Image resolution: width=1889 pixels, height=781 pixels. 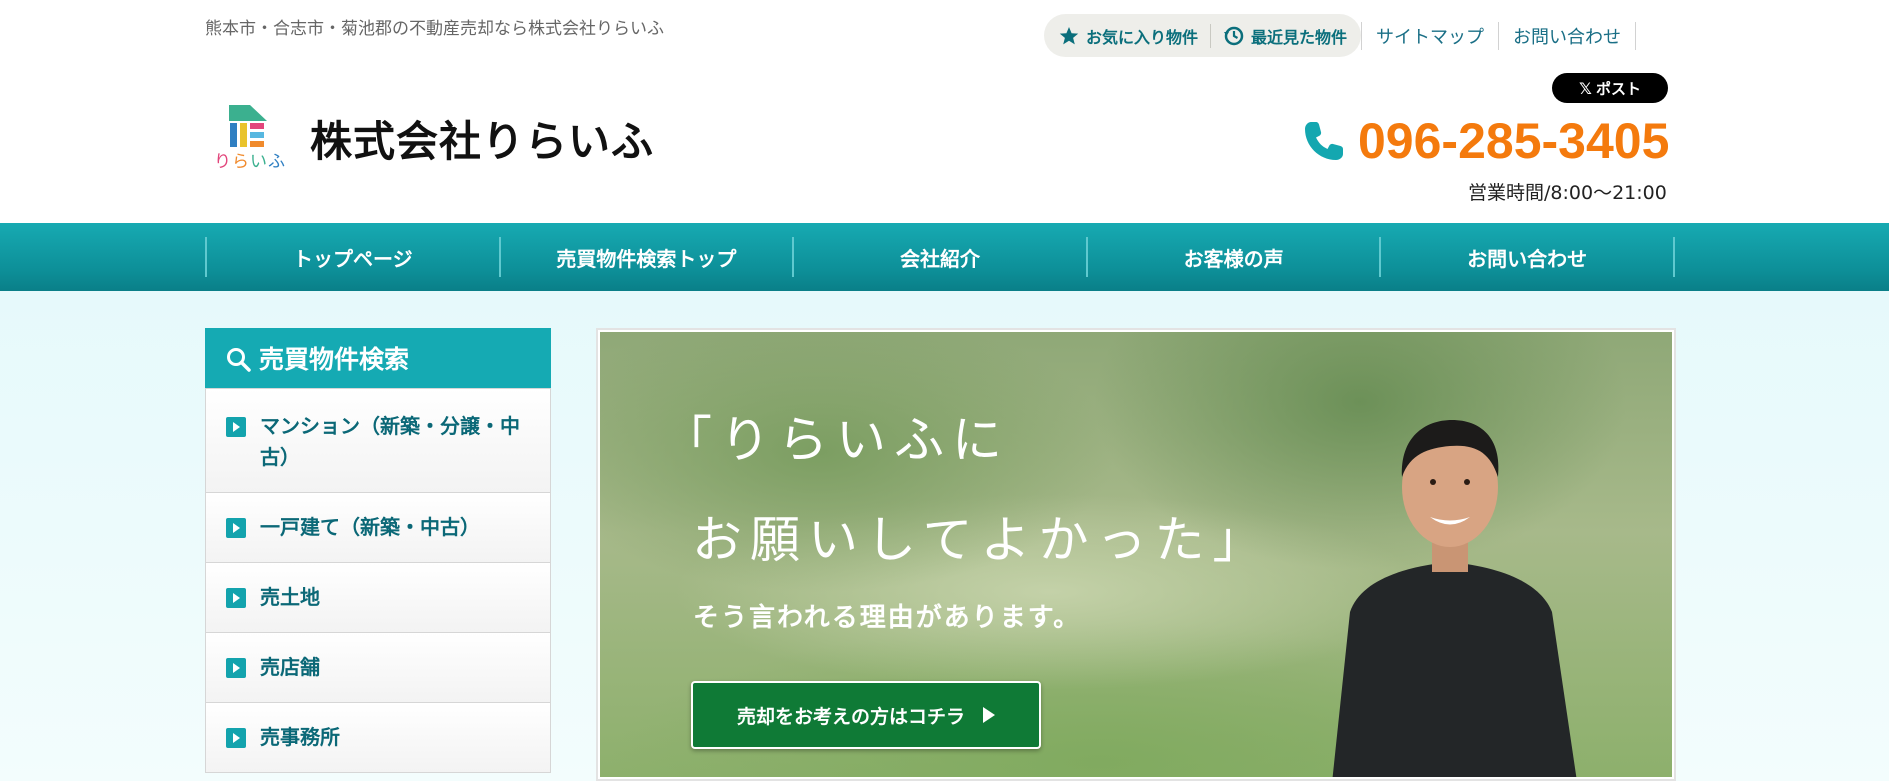 I want to click on hero-quote-line2: お願いしてよかった」, so click(x=981, y=540).